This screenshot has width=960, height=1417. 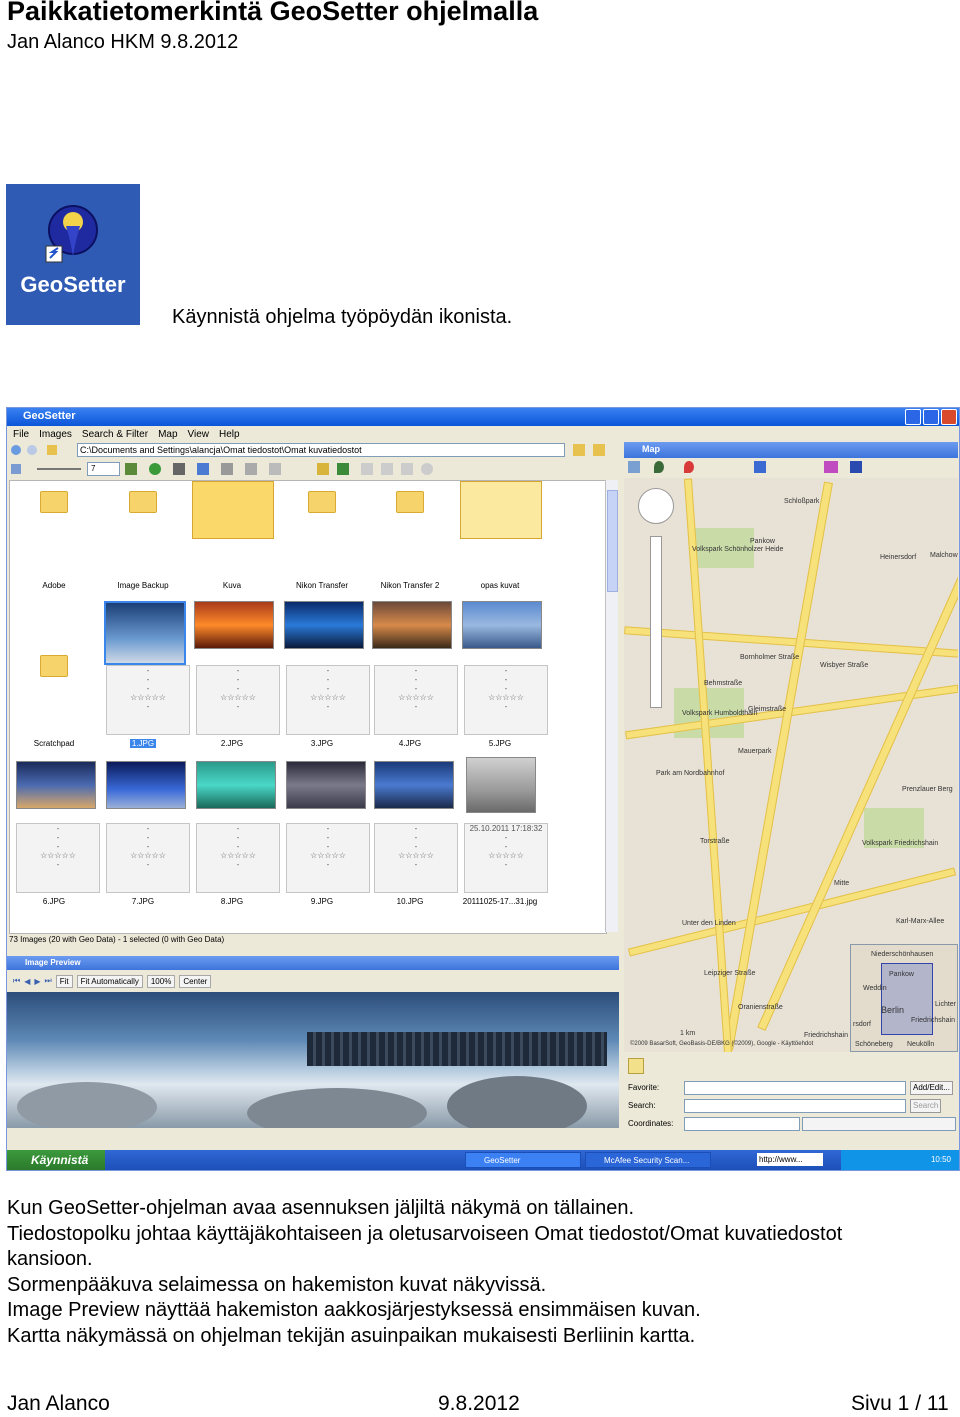 I want to click on pencil-icon, so click(x=636, y=1066).